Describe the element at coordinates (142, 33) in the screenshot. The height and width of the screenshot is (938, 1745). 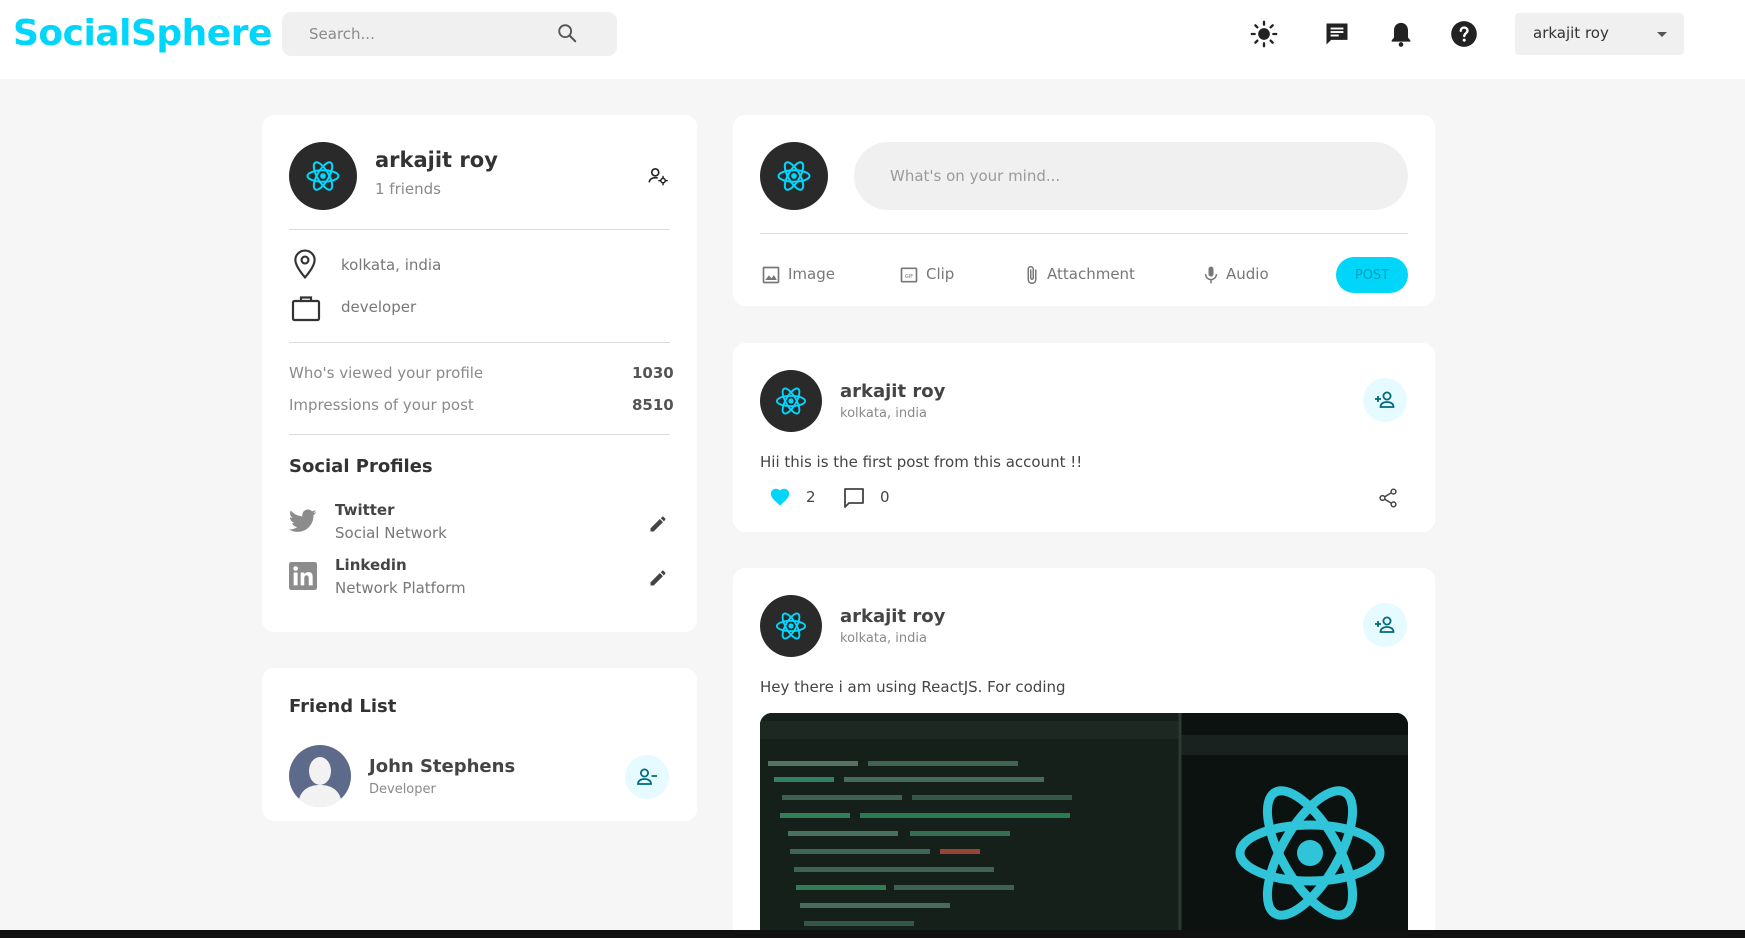
I see `logo: SocialSphere` at that location.